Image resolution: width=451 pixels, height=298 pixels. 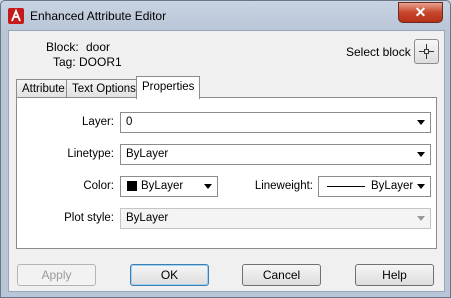 What do you see at coordinates (162, 186) in the screenshot?
I see `color-value: ByLayer` at bounding box center [162, 186].